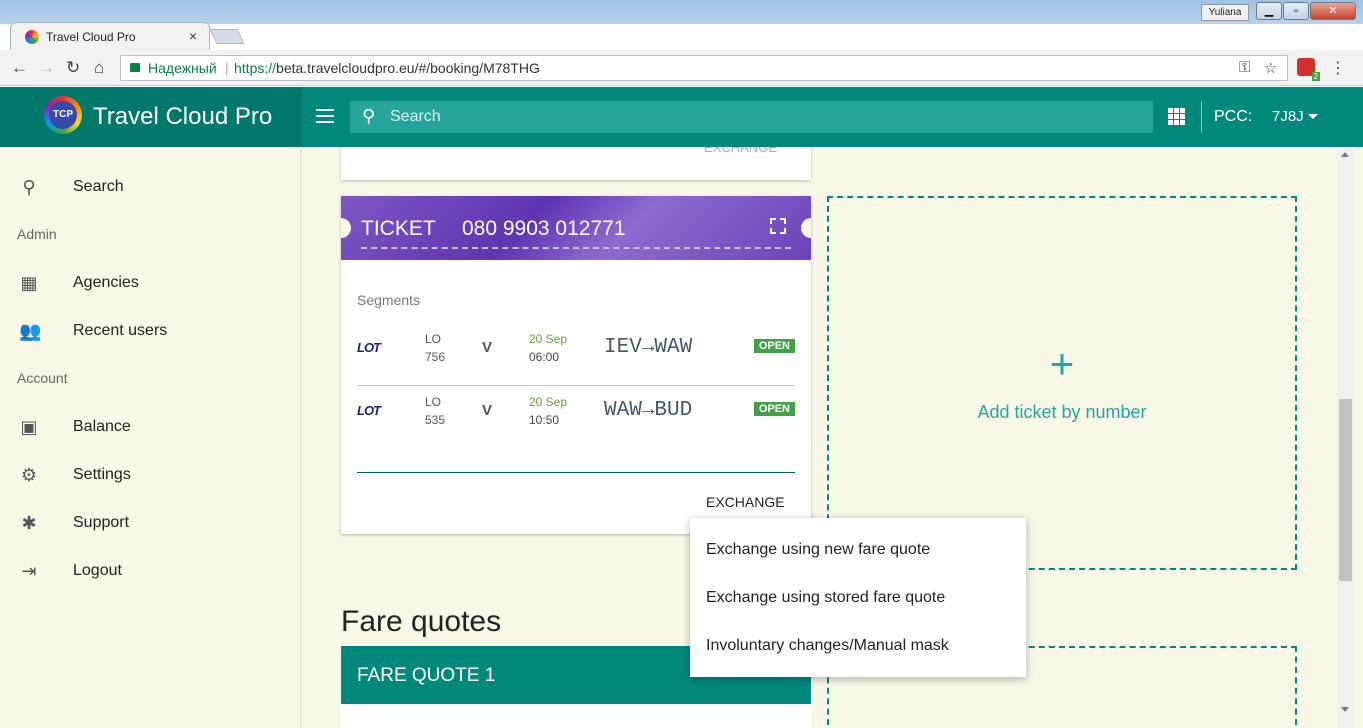  What do you see at coordinates (1345, 490) in the screenshot?
I see `scroll-thumb` at bounding box center [1345, 490].